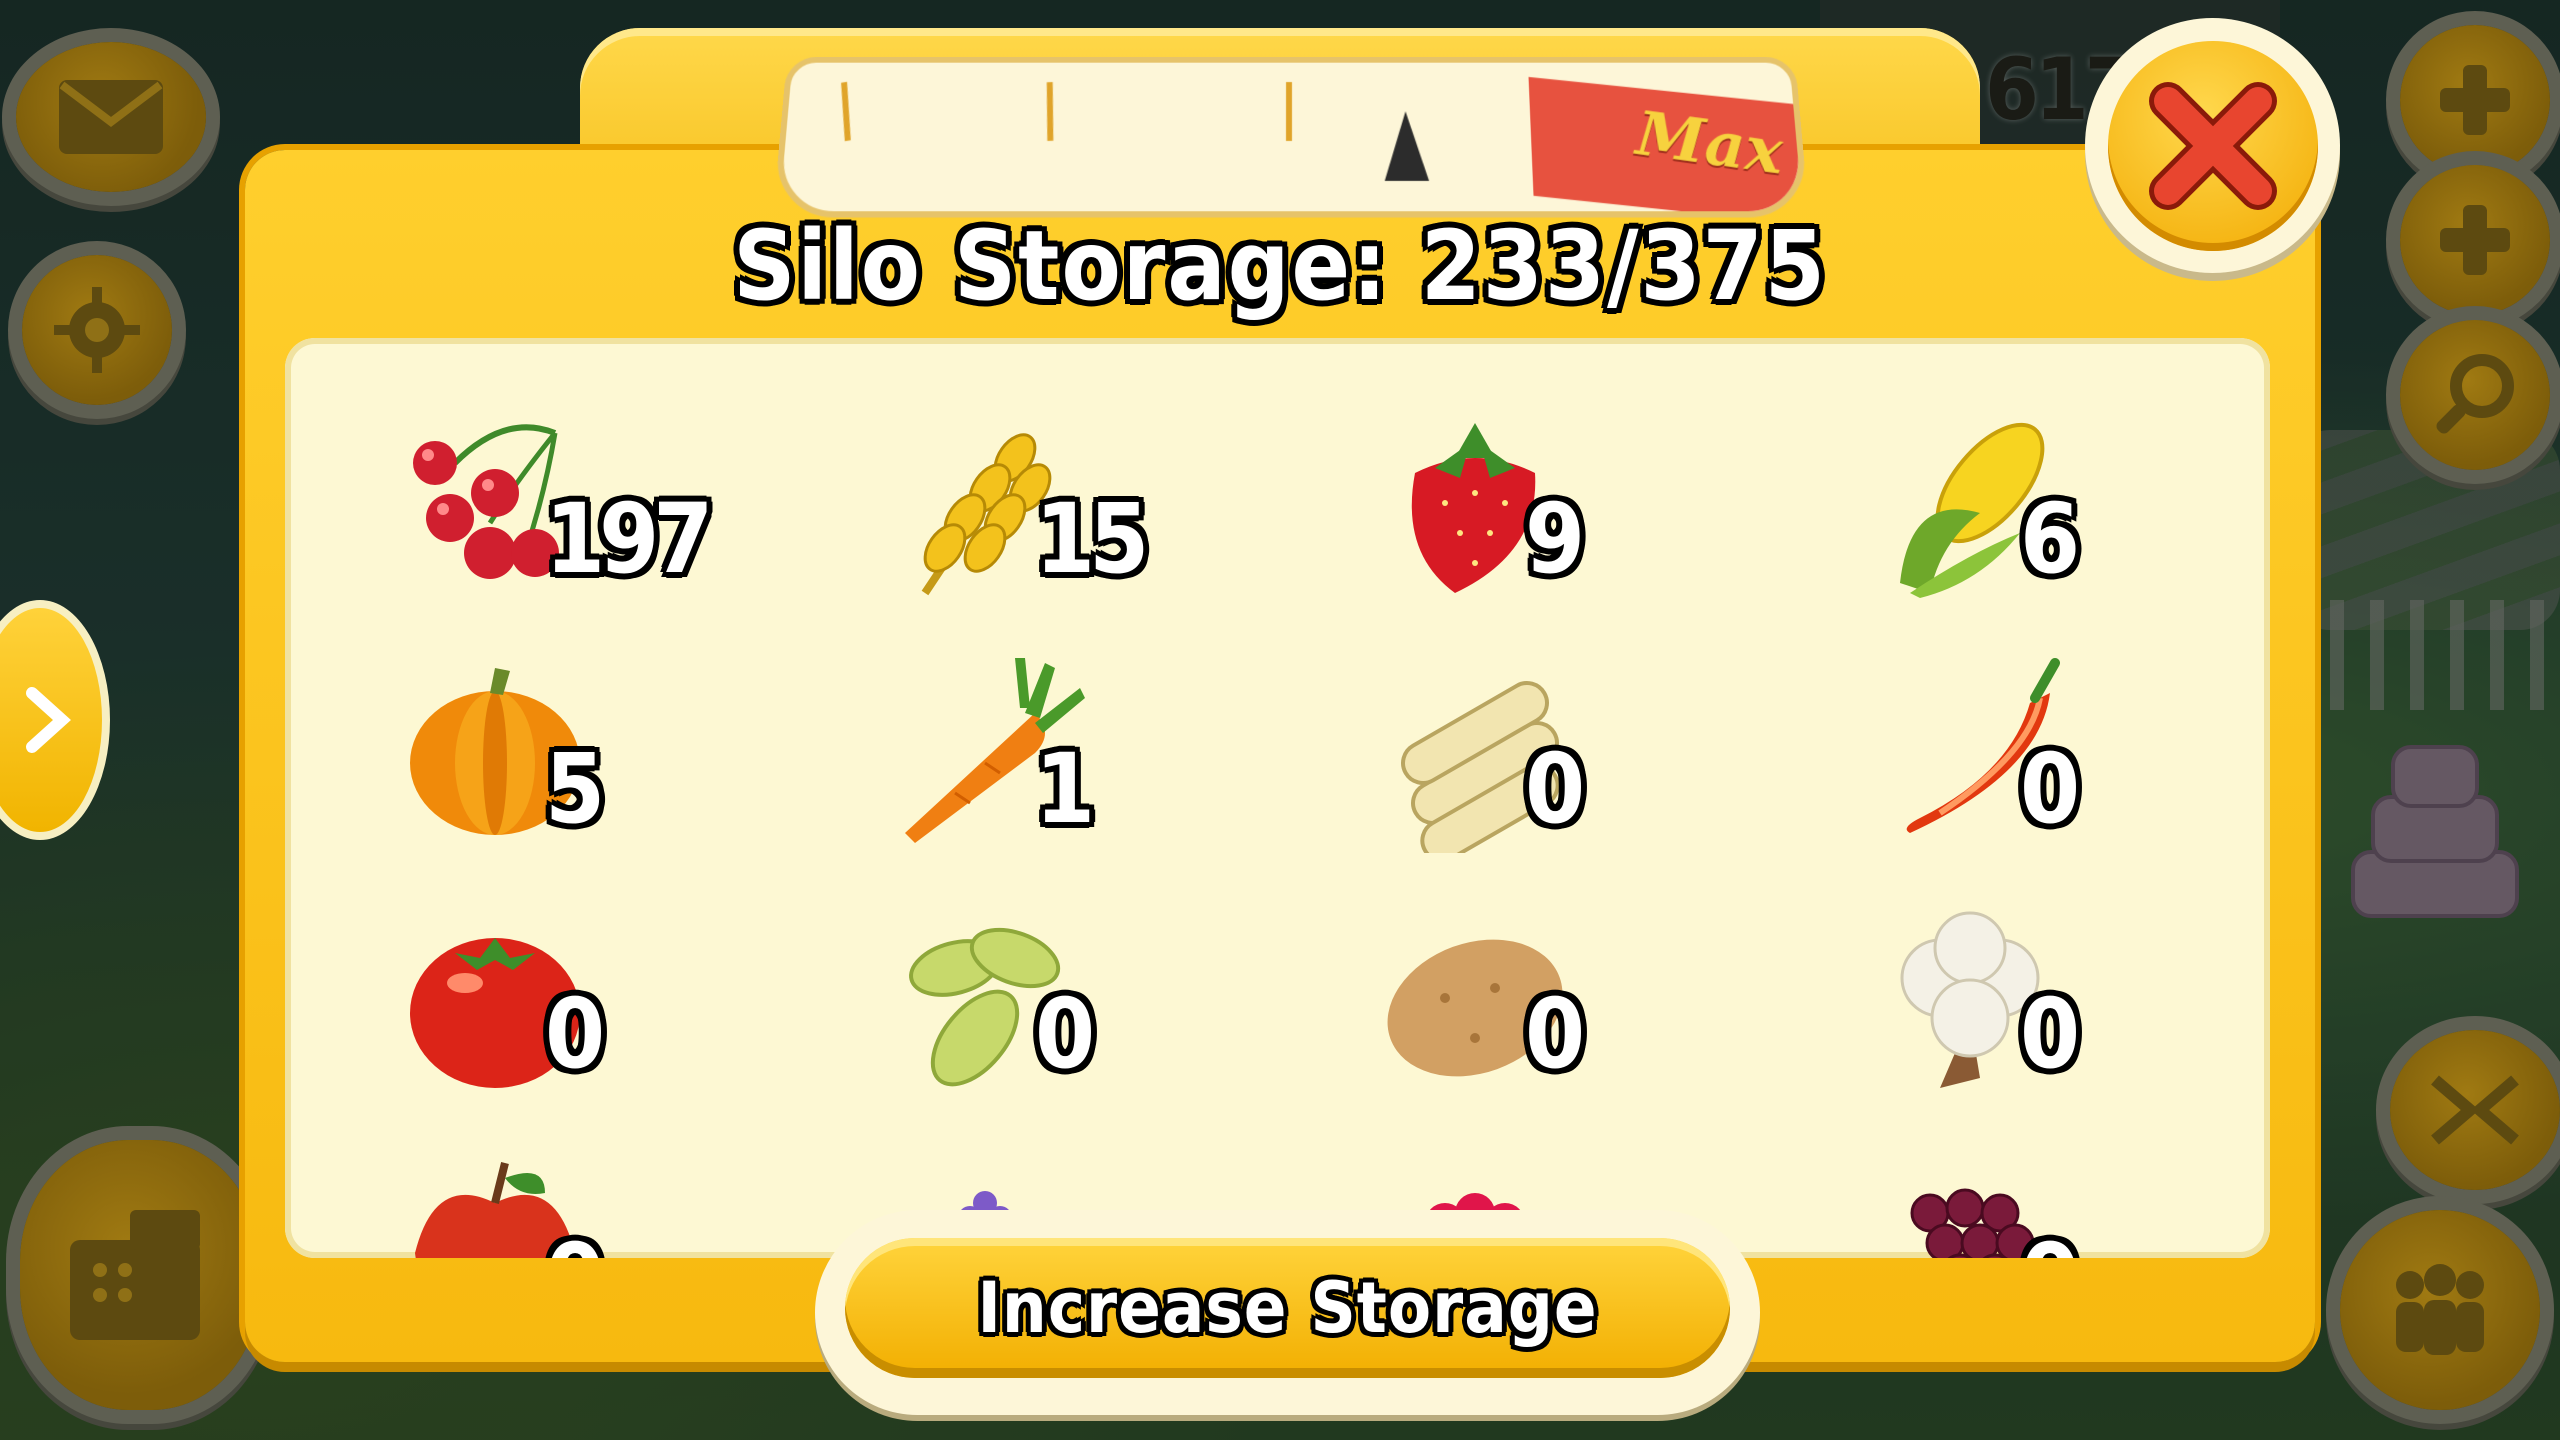 This screenshot has height=1440, width=2560. I want to click on silo-item-apple: 0, so click(605, 1195).